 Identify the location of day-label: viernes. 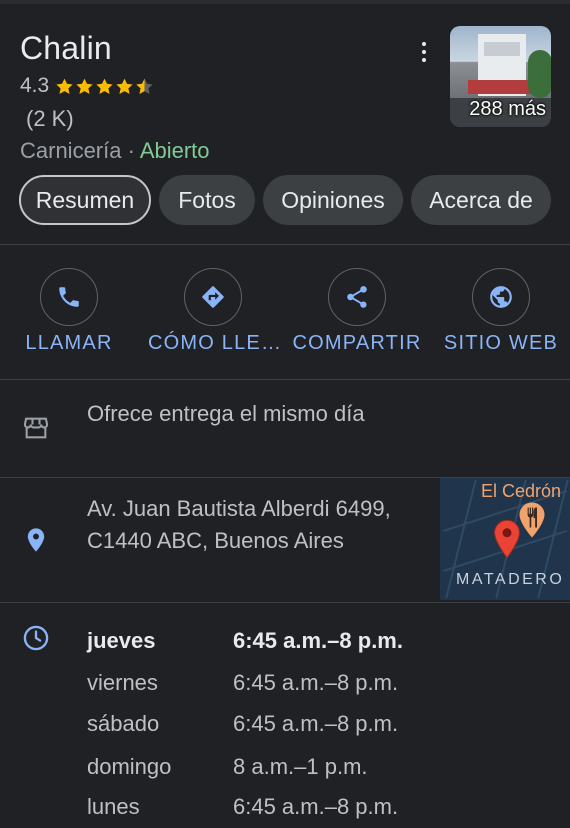
(122, 682).